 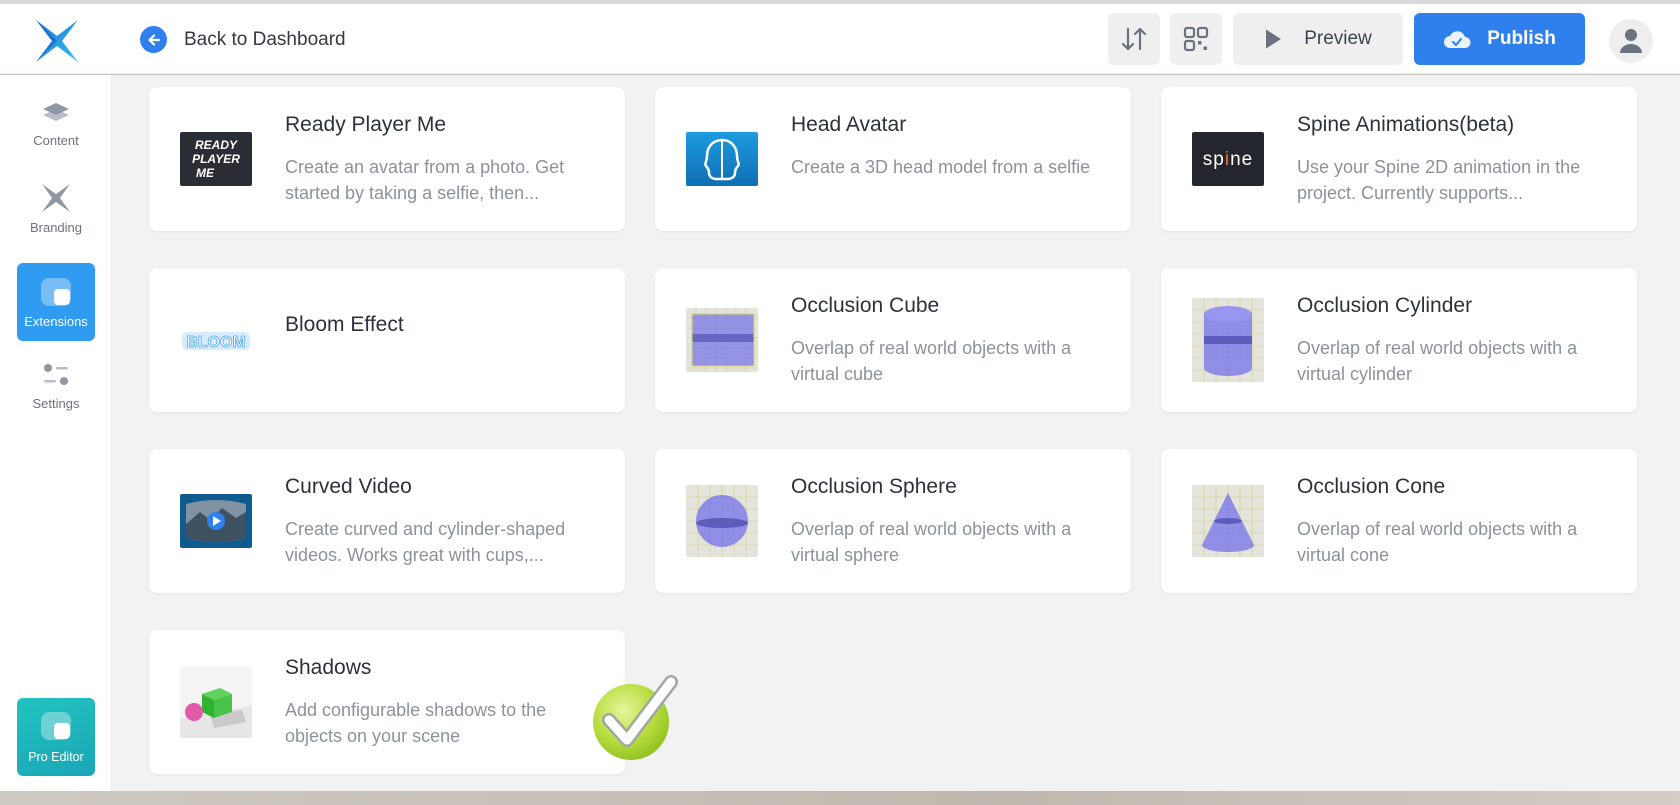 I want to click on extension-title: Ready Player Me, so click(x=366, y=124).